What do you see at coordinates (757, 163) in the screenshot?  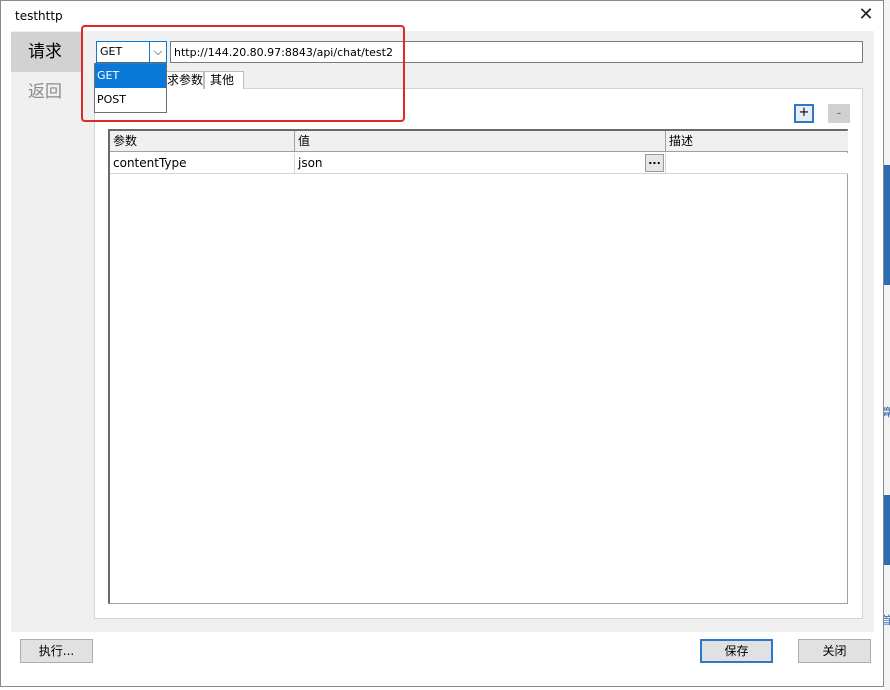 I see `table-cell-description` at bounding box center [757, 163].